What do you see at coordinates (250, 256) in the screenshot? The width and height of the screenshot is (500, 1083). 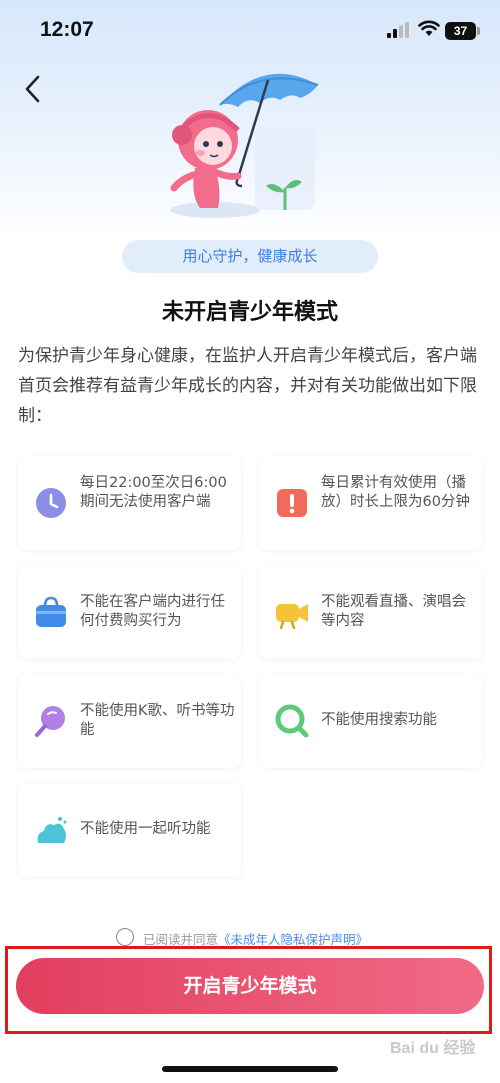 I see `slogan-badge: 用心守护，健康成长` at bounding box center [250, 256].